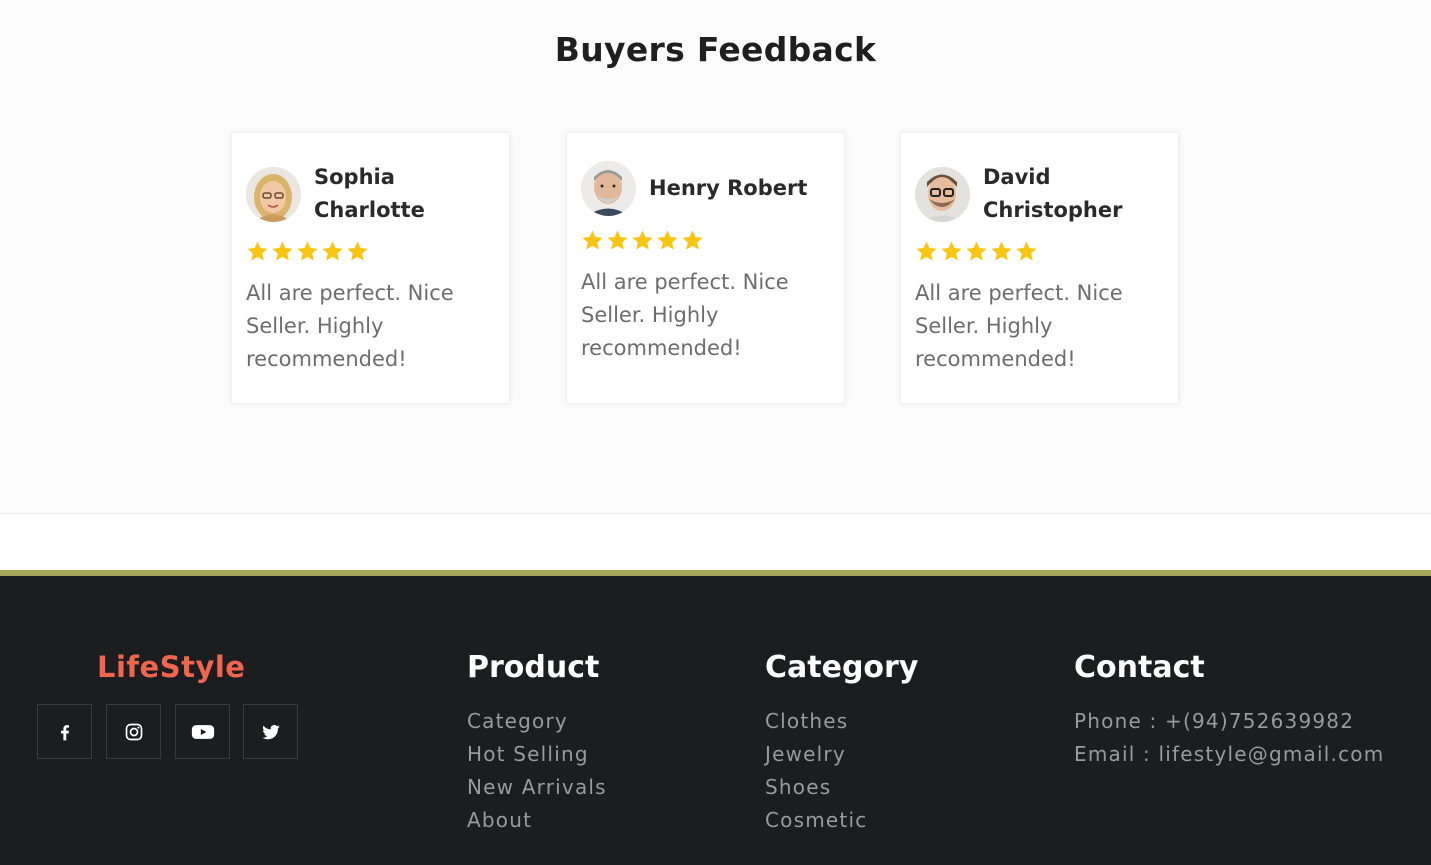 Image resolution: width=1431 pixels, height=865 pixels. Describe the element at coordinates (1214, 721) in the screenshot. I see `contact-phone: Phone : +(94)752639982` at that location.